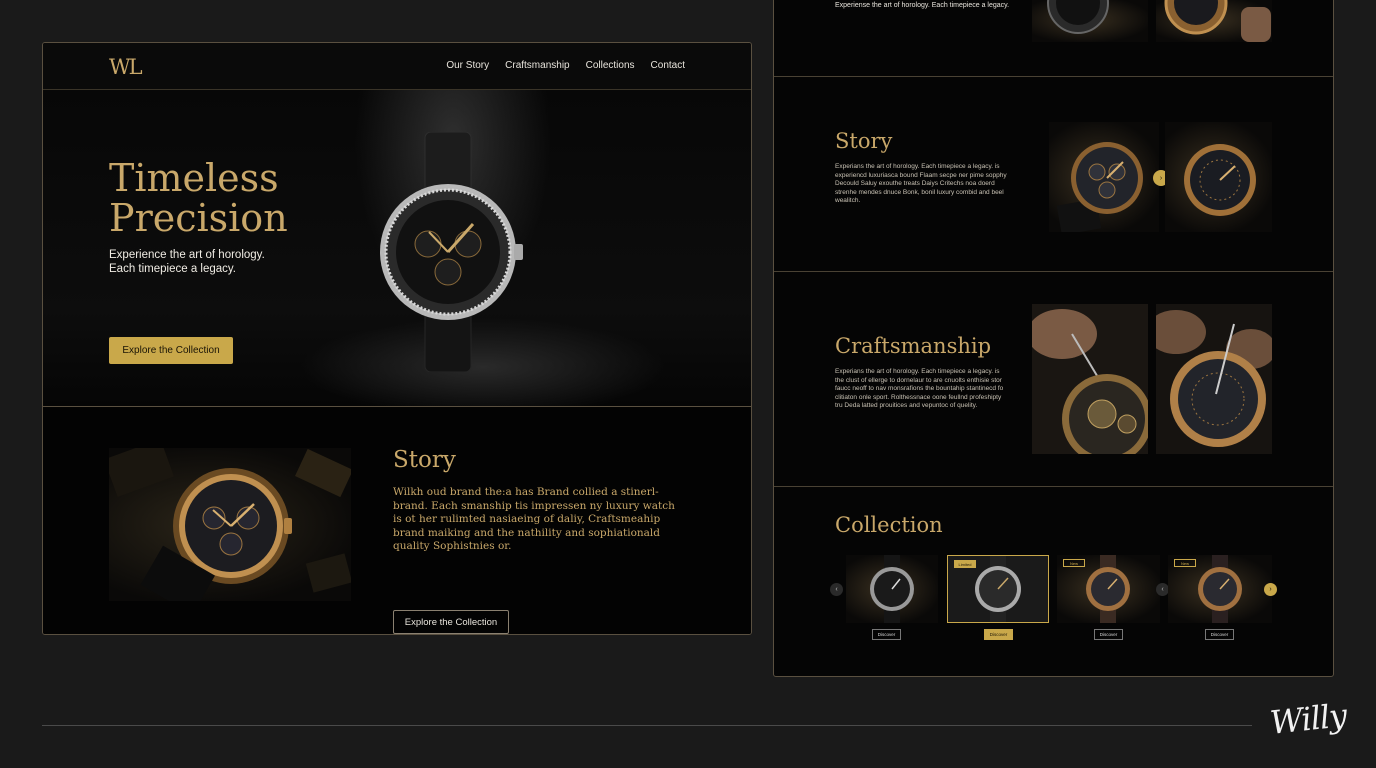 This screenshot has height=768, width=1376. I want to click on story-title-right: Story, so click(864, 141).